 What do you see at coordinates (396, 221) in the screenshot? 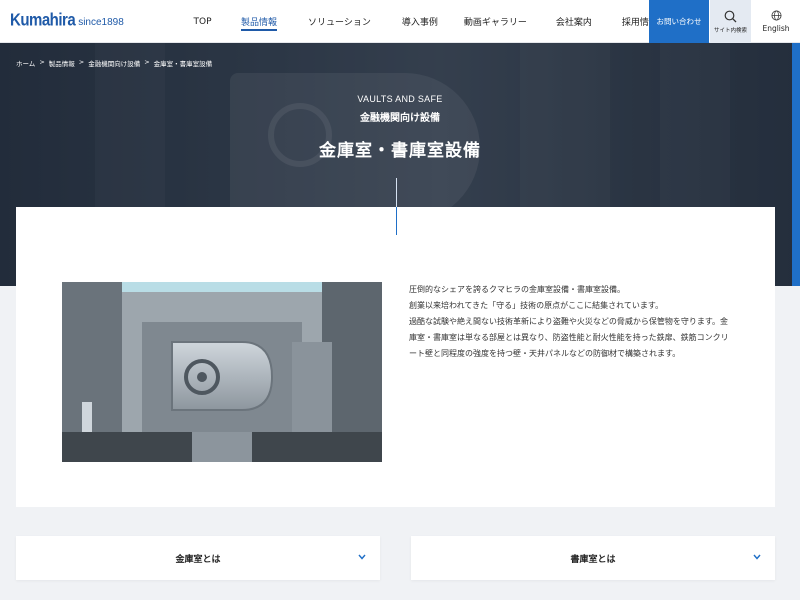
I see `card-divider-line` at bounding box center [396, 221].